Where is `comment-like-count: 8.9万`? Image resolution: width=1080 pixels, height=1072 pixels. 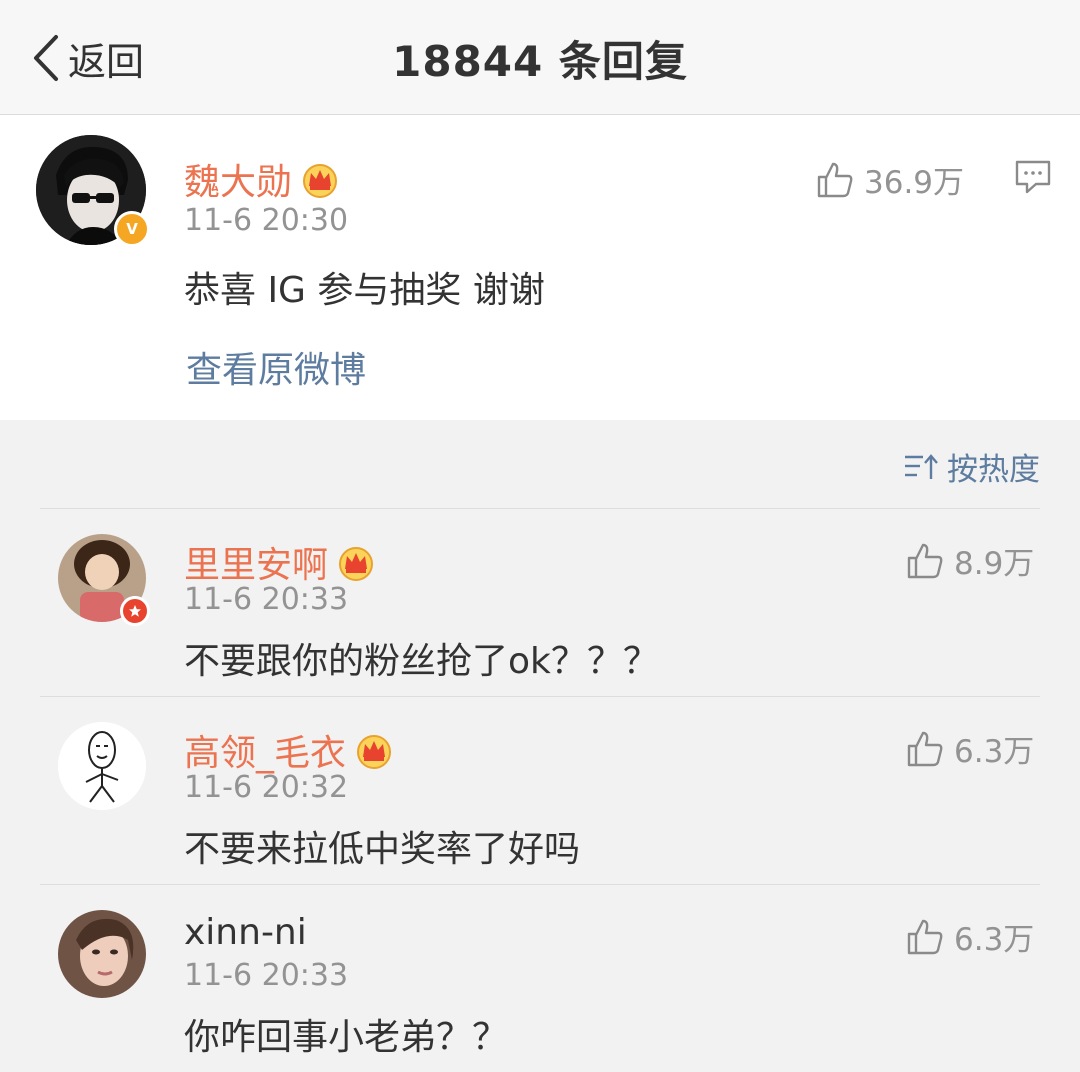
comment-like-count: 8.9万 is located at coordinates (994, 564).